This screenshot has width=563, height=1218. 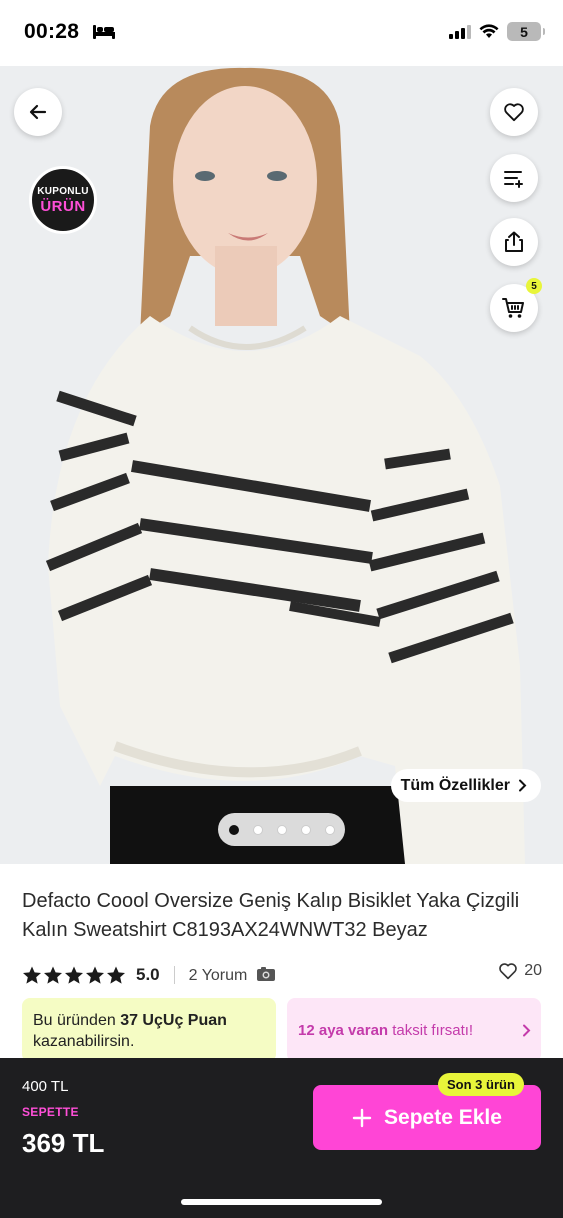 What do you see at coordinates (520, 971) in the screenshot?
I see `favorite-count: 20` at bounding box center [520, 971].